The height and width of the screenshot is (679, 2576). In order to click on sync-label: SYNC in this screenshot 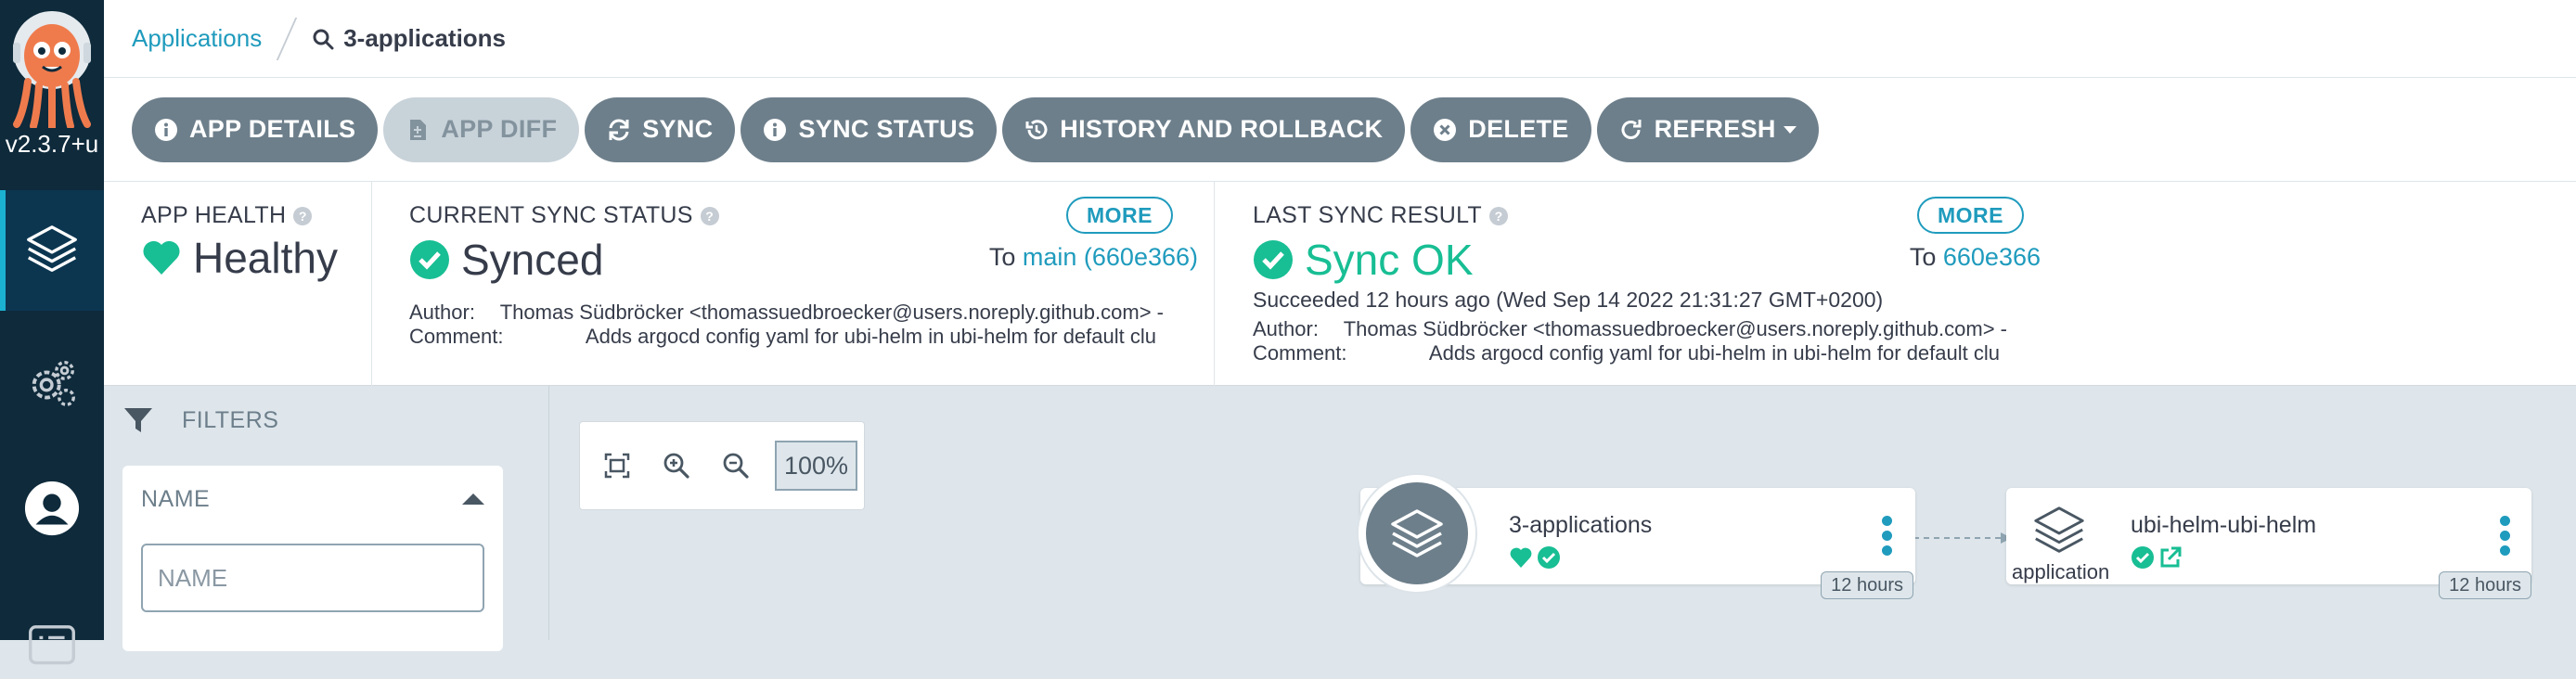, I will do `click(678, 129)`.